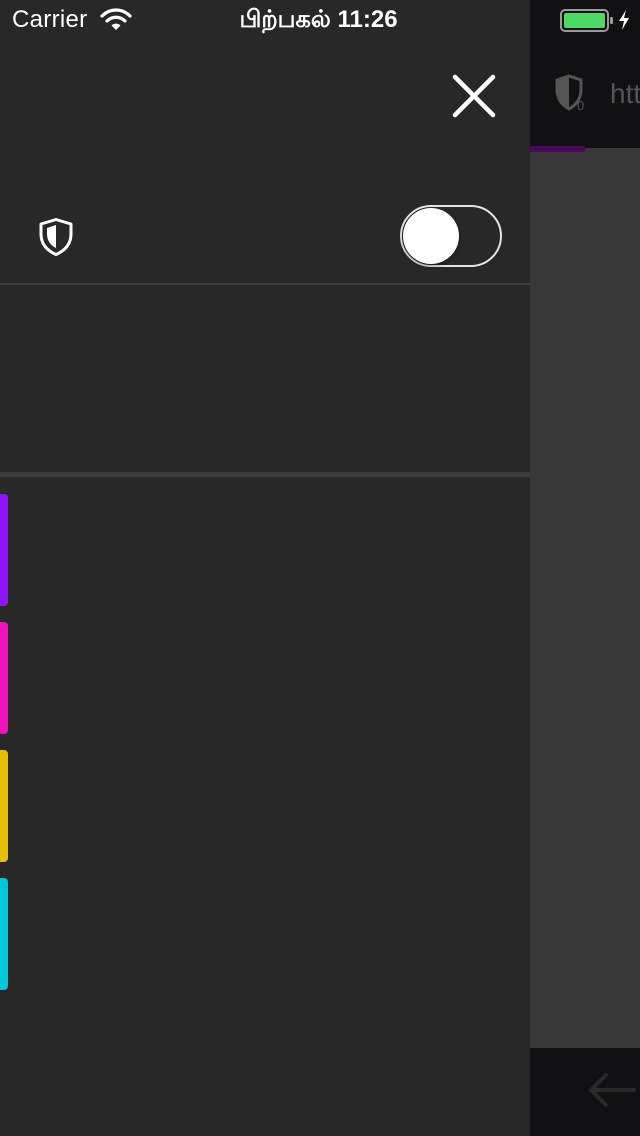 Image resolution: width=640 pixels, height=1136 pixels. Describe the element at coordinates (4, 678) in the screenshot. I see `color-tab-magenta` at that location.